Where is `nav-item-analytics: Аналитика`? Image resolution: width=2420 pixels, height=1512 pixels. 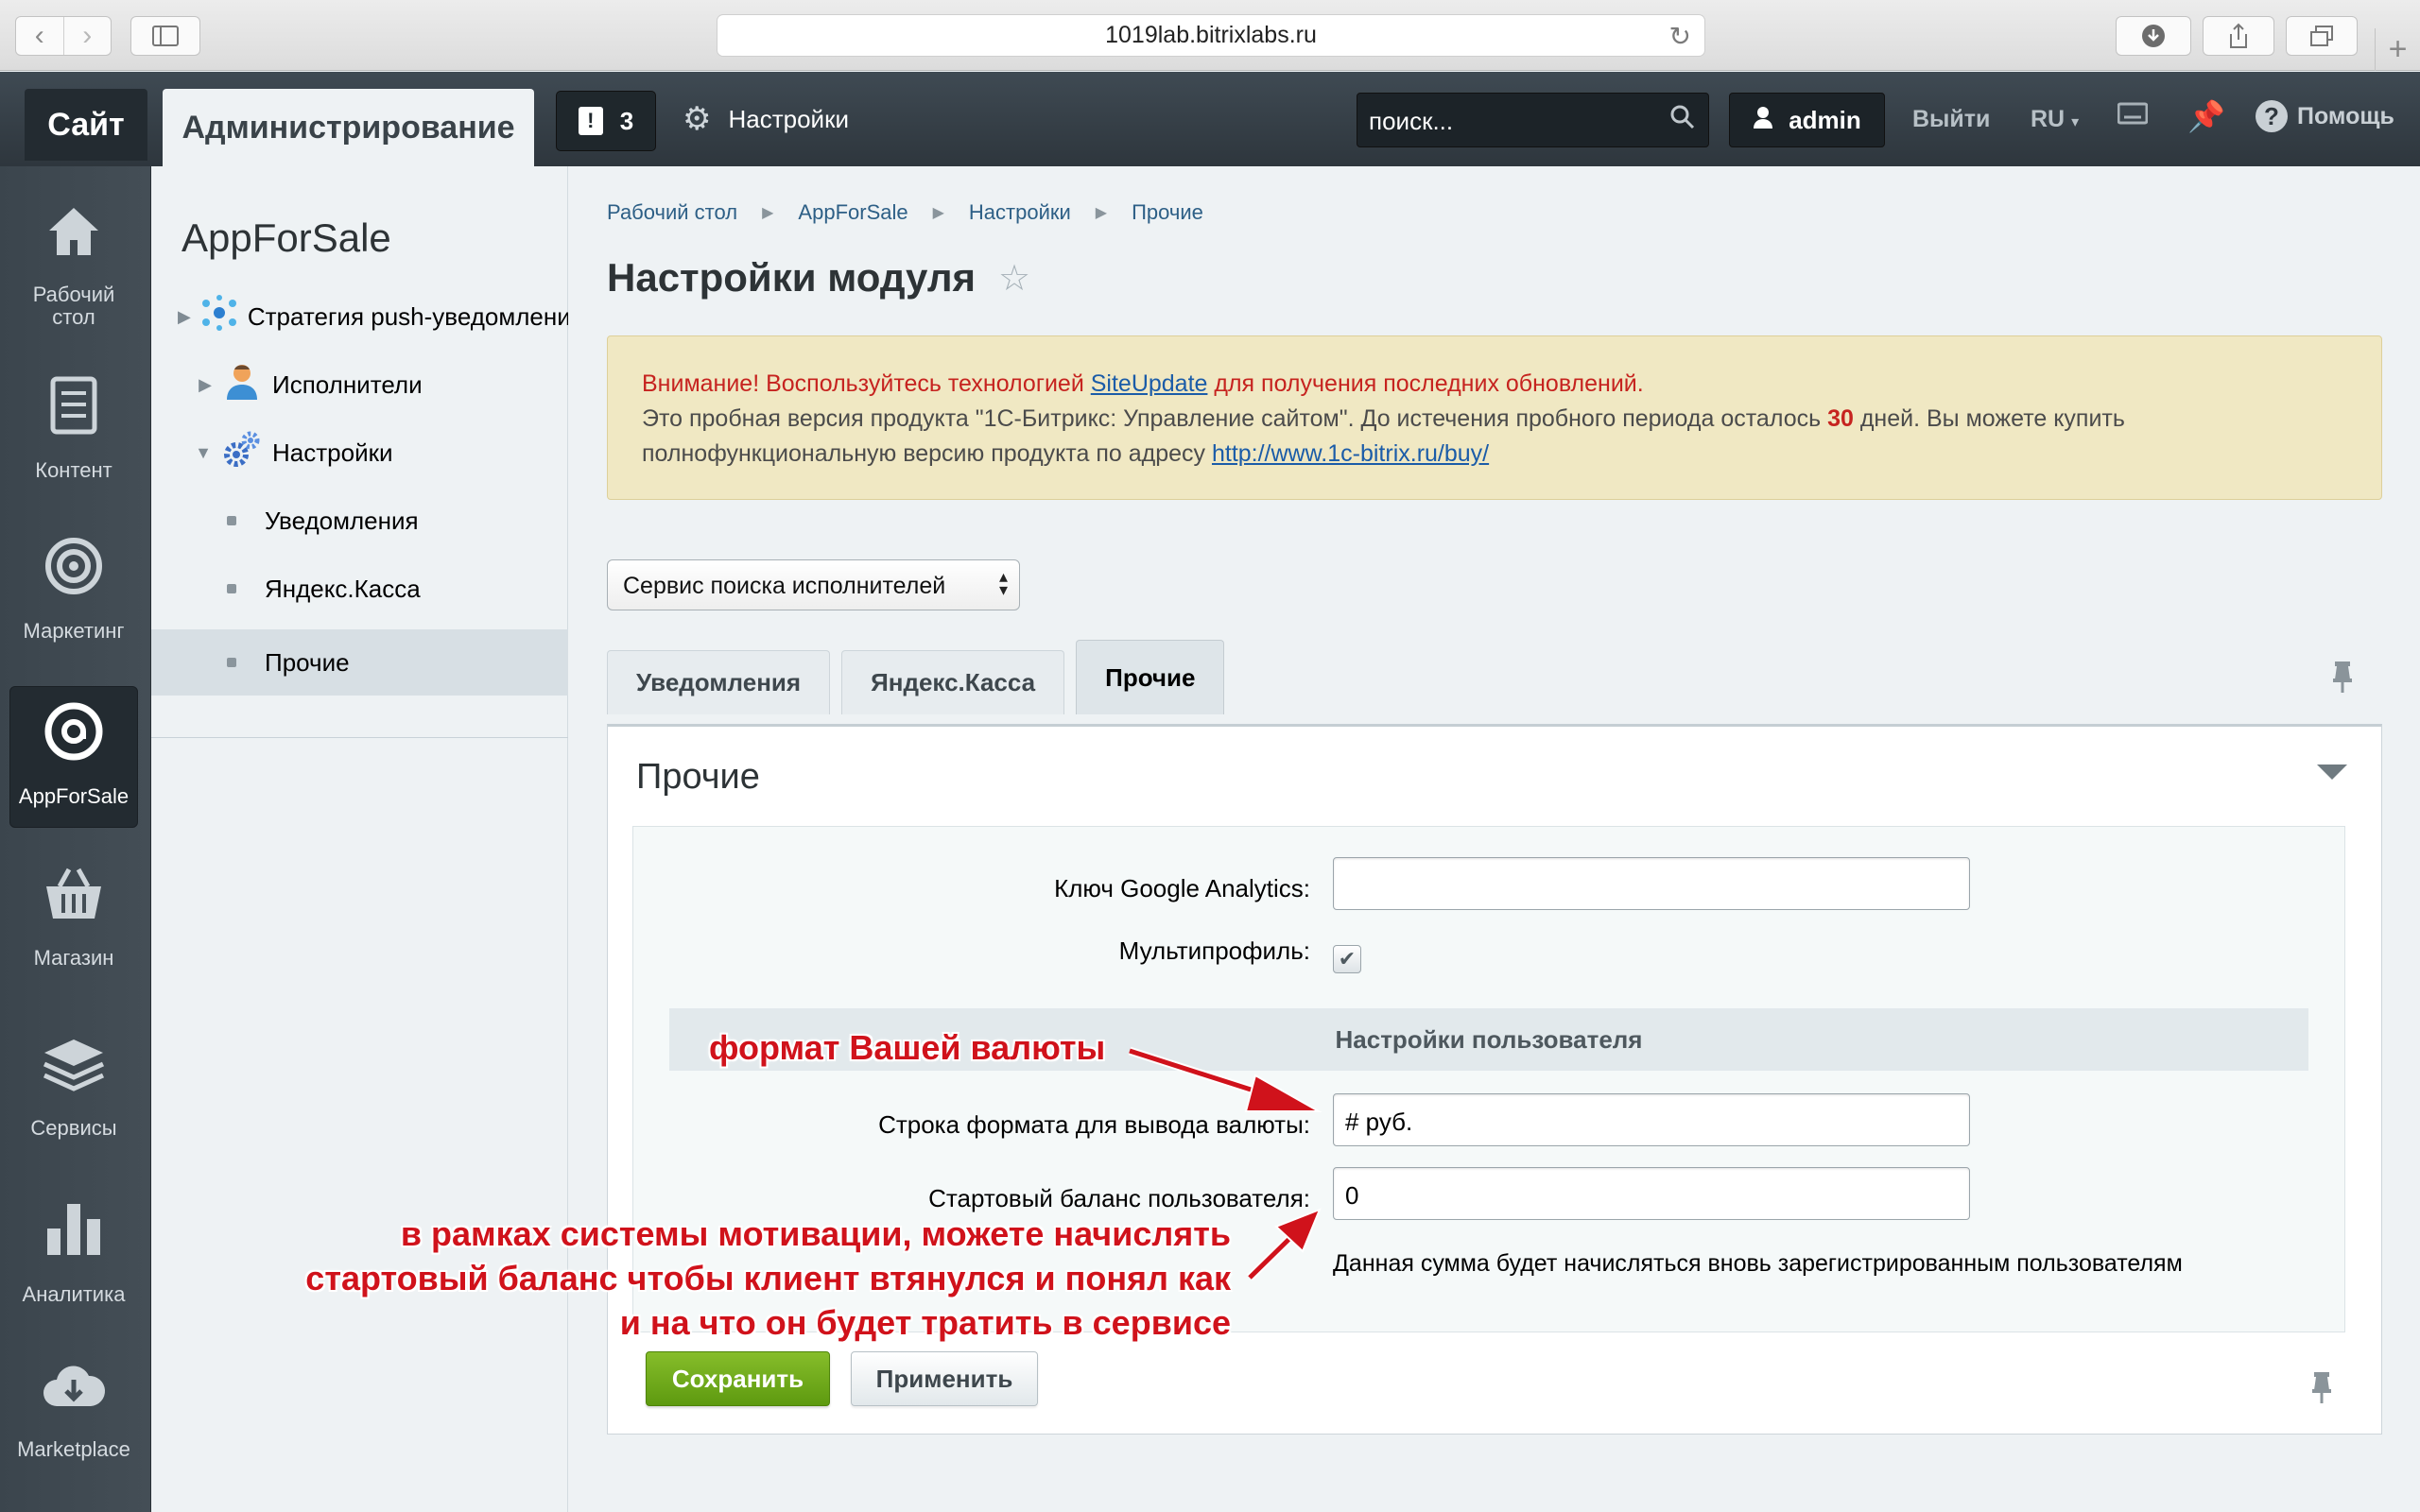
nav-item-analytics: Аналитика is located at coordinates (73, 1253).